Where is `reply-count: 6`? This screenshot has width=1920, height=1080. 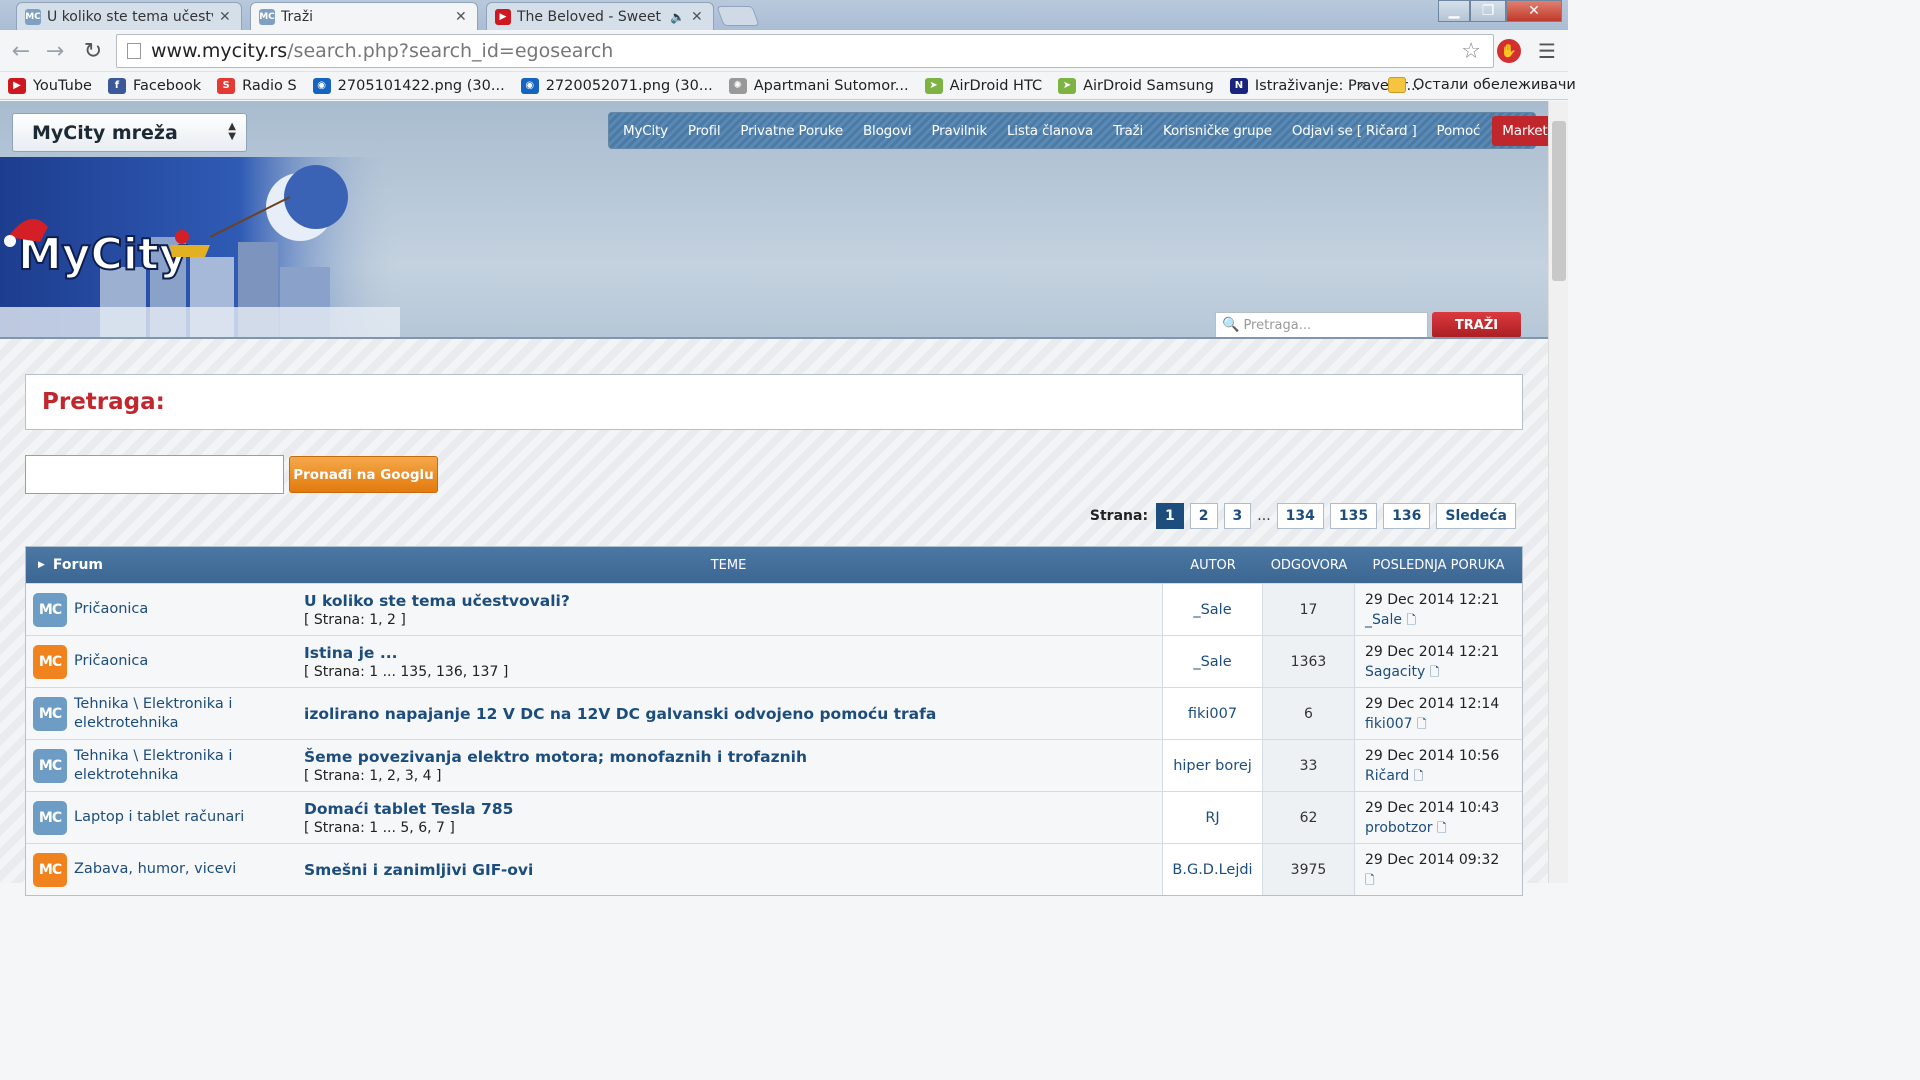
reply-count: 6 is located at coordinates (1309, 713).